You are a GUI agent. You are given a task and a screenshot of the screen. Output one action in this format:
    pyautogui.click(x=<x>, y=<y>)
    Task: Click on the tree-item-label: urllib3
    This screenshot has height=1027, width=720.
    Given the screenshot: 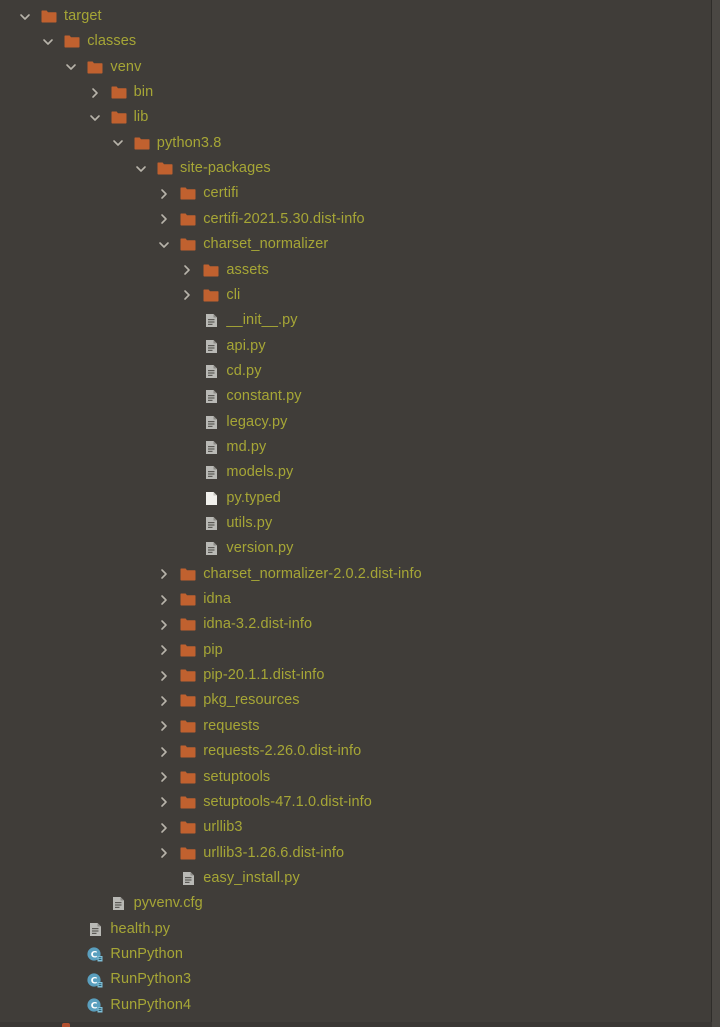 What is the action you would take?
    pyautogui.click(x=223, y=827)
    